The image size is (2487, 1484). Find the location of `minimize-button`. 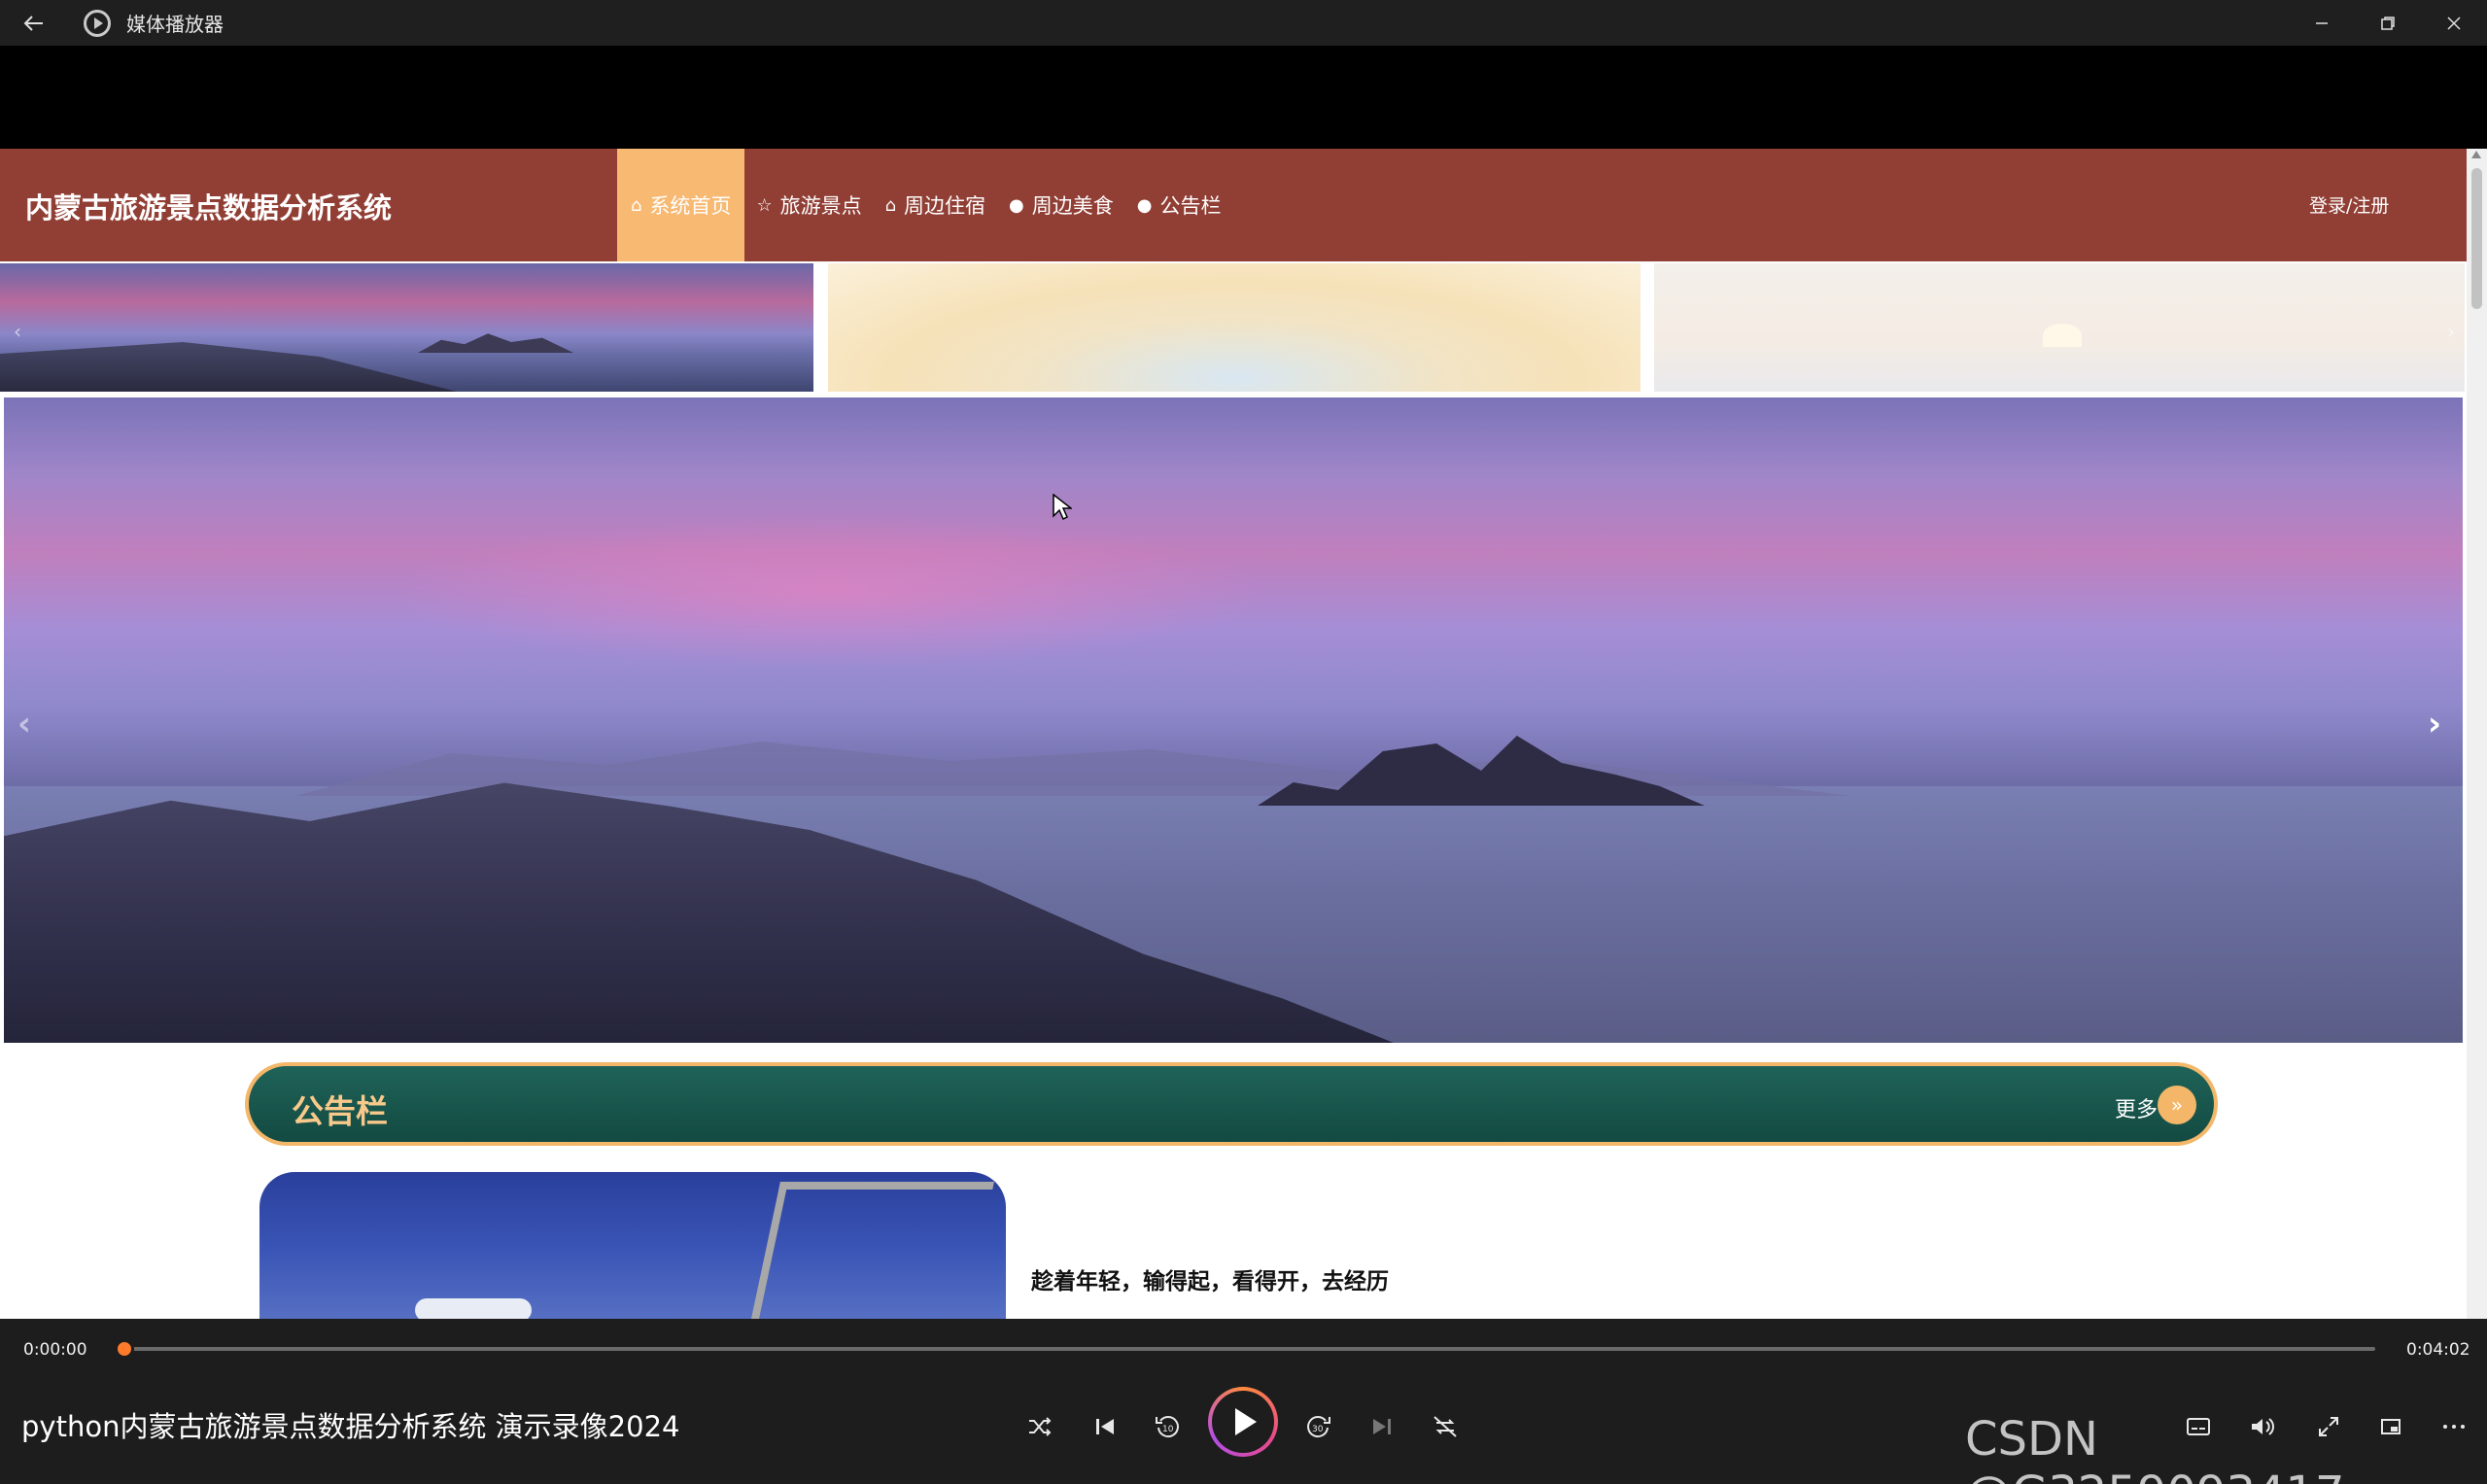

minimize-button is located at coordinates (2322, 23).